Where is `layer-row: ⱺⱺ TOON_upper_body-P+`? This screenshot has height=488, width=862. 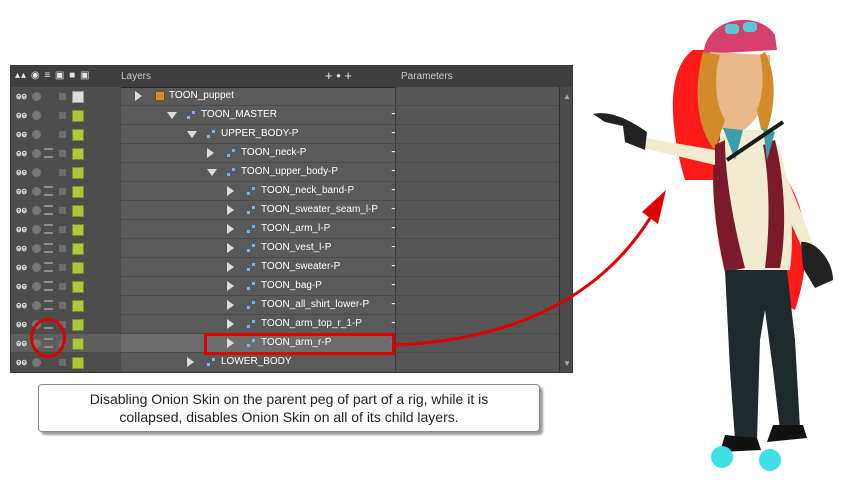 layer-row: ⱺⱺ TOON_upper_body-P+ is located at coordinates (285, 172).